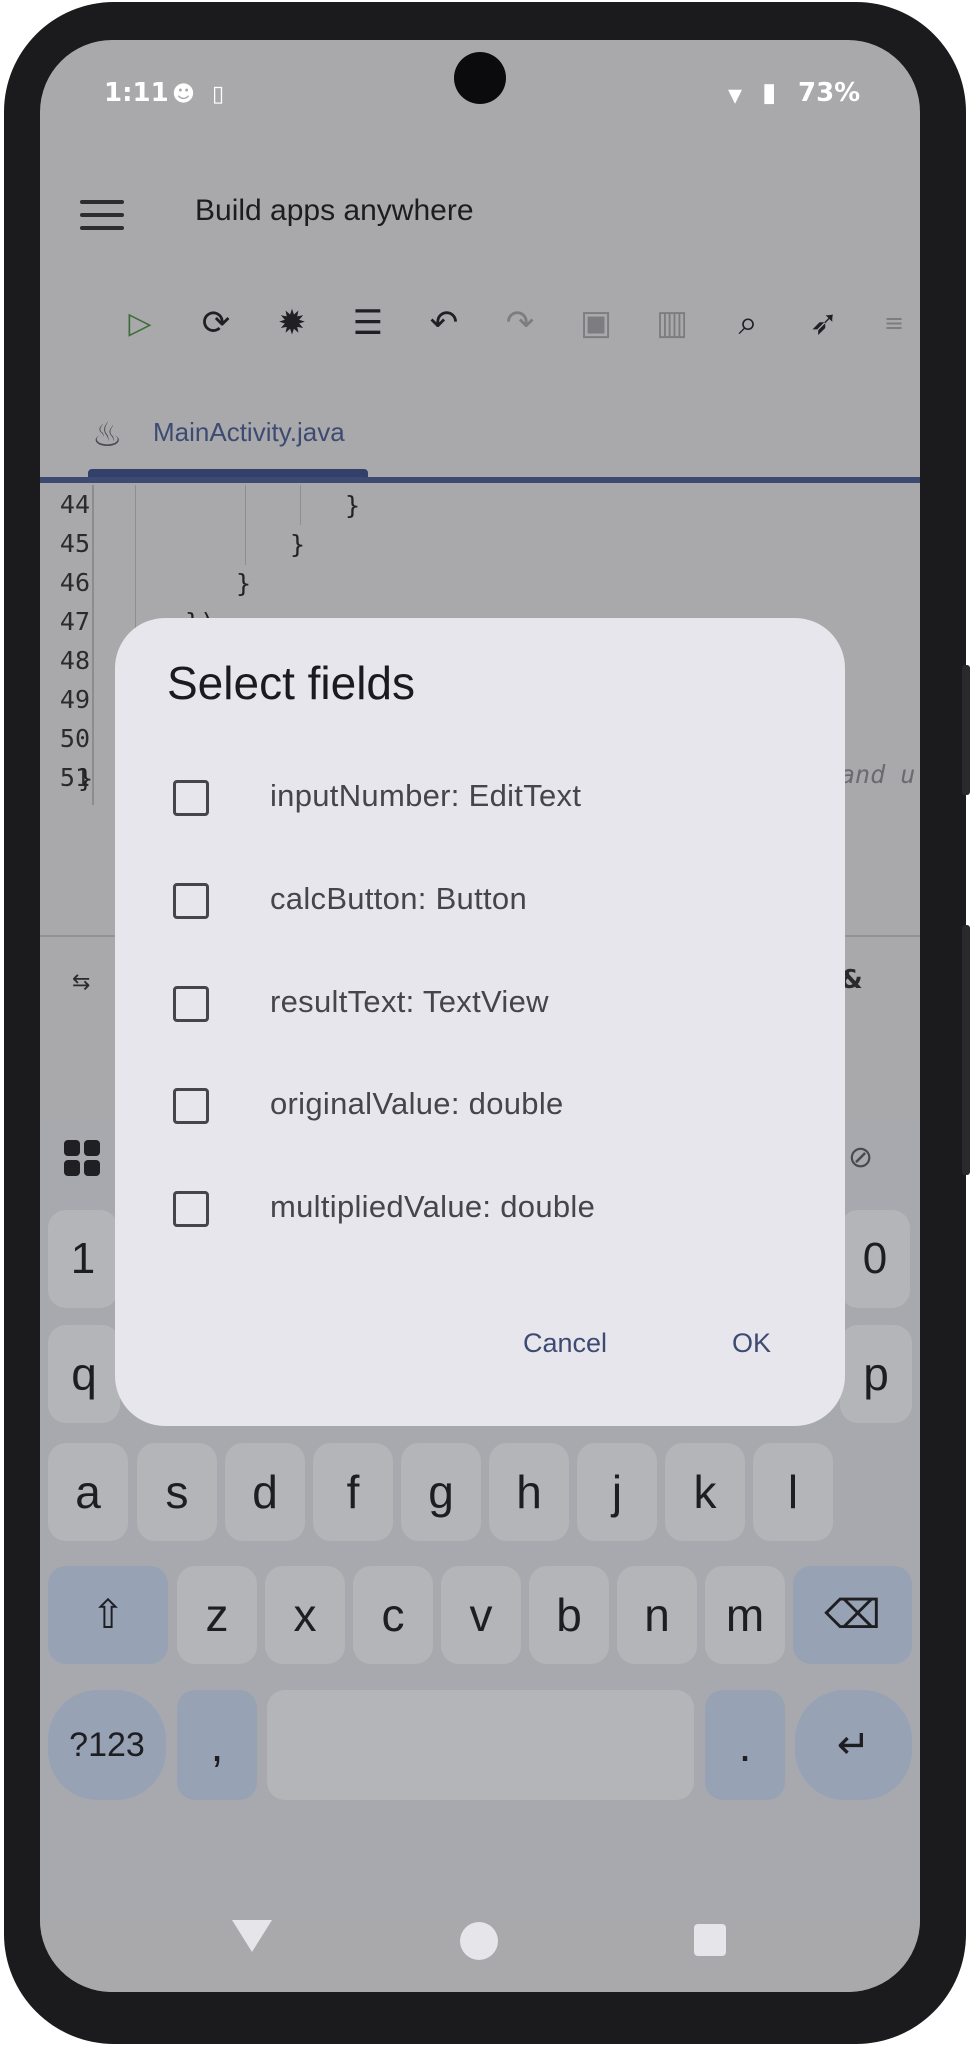 This screenshot has width=970, height=2048. Describe the element at coordinates (860, 1157) in the screenshot. I see `mic-off-icon: ⊘` at that location.